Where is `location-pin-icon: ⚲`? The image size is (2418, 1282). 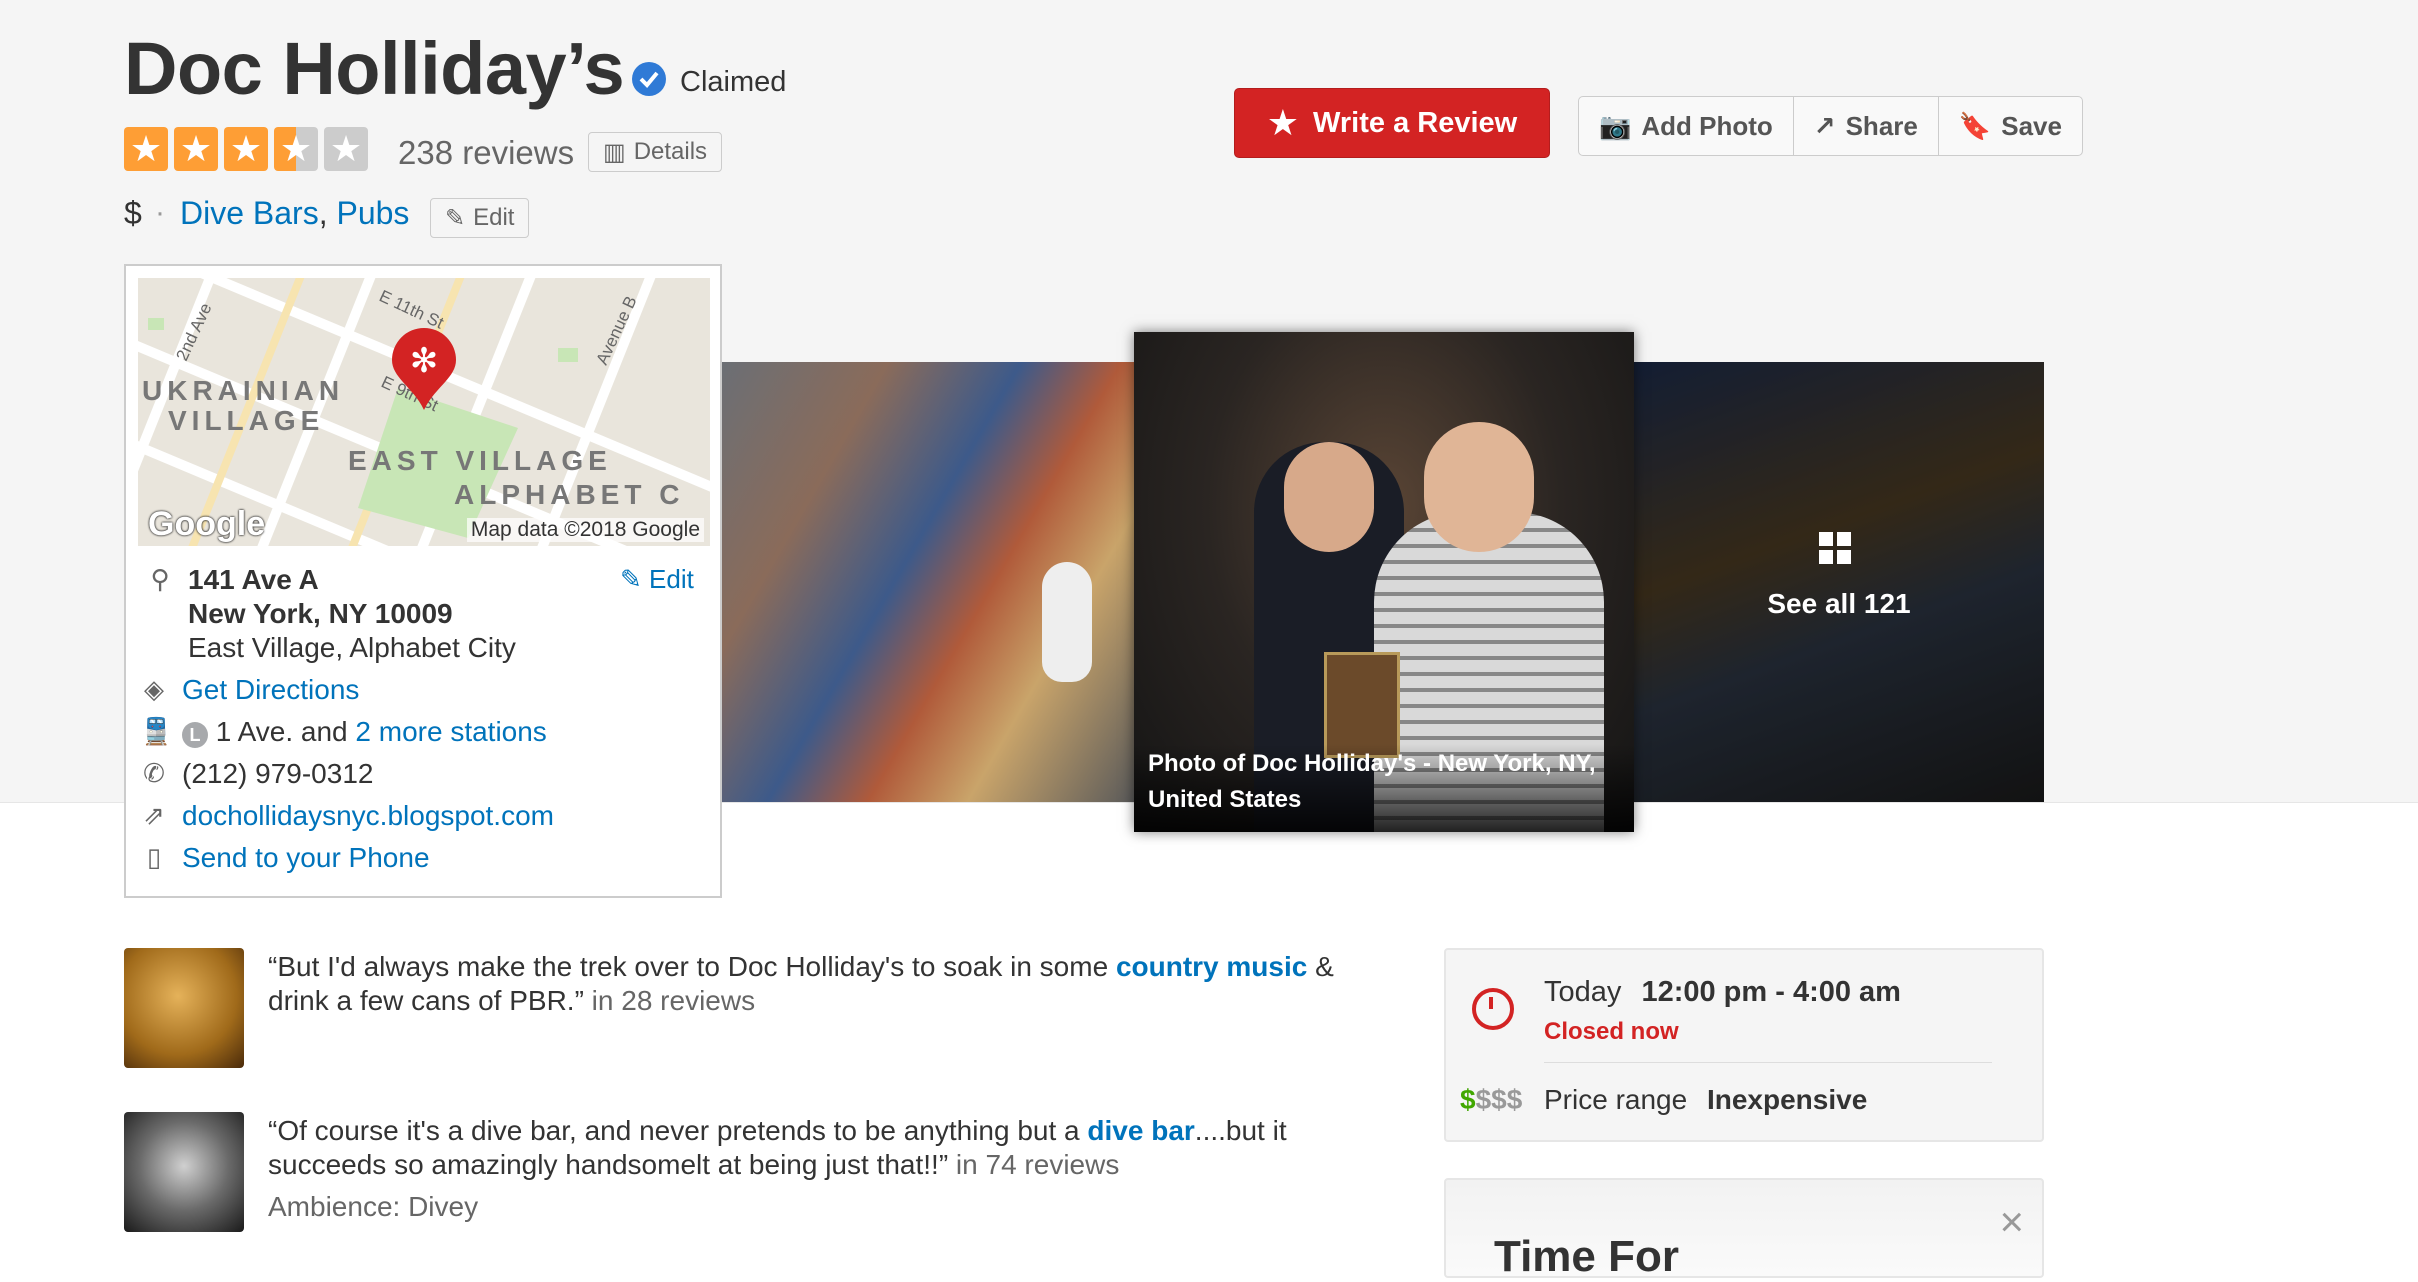
location-pin-icon: ⚲ is located at coordinates (160, 579).